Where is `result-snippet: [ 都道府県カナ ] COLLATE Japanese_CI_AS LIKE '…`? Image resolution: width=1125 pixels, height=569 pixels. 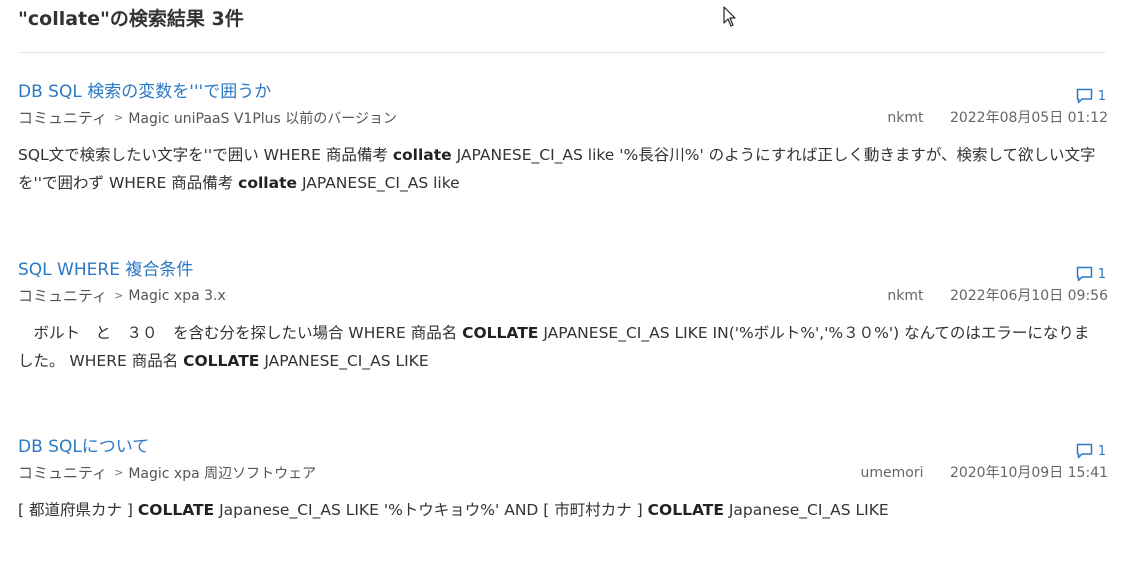 result-snippet: [ 都道府県カナ ] COLLATE Japanese_CI_AS LIKE '… is located at coordinates (560, 510).